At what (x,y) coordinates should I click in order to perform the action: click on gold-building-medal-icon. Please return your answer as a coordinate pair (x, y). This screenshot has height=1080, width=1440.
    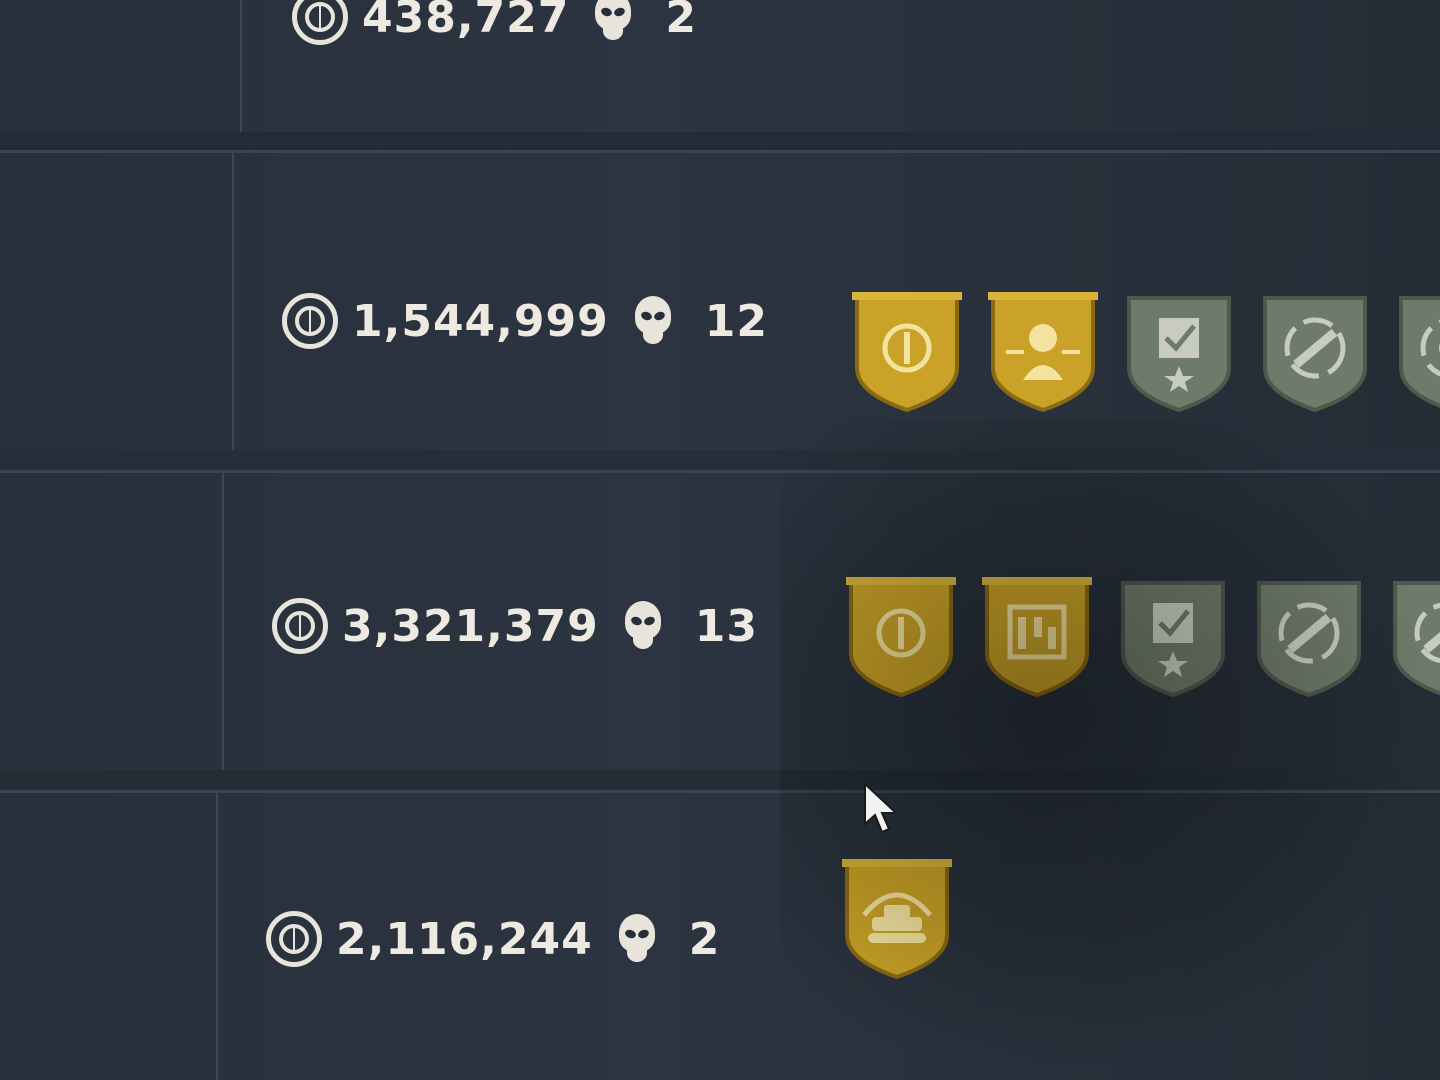
    Looking at the image, I should click on (1037, 635).